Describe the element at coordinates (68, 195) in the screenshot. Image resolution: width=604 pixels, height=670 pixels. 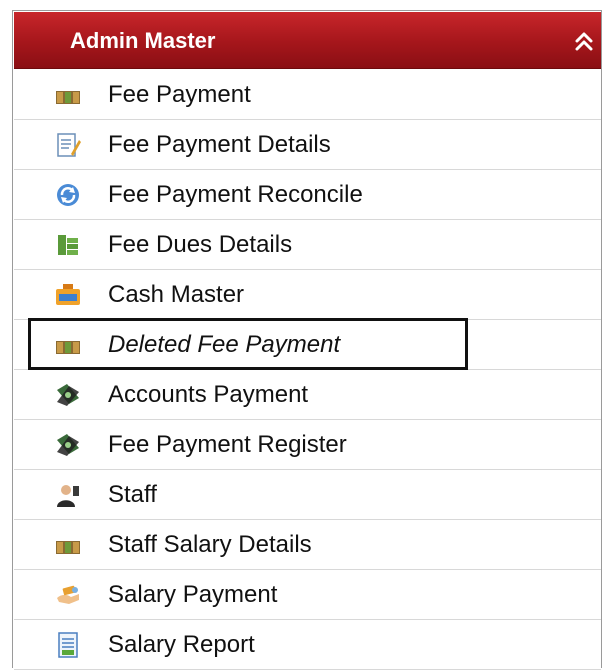
I see `refresh-icon` at that location.